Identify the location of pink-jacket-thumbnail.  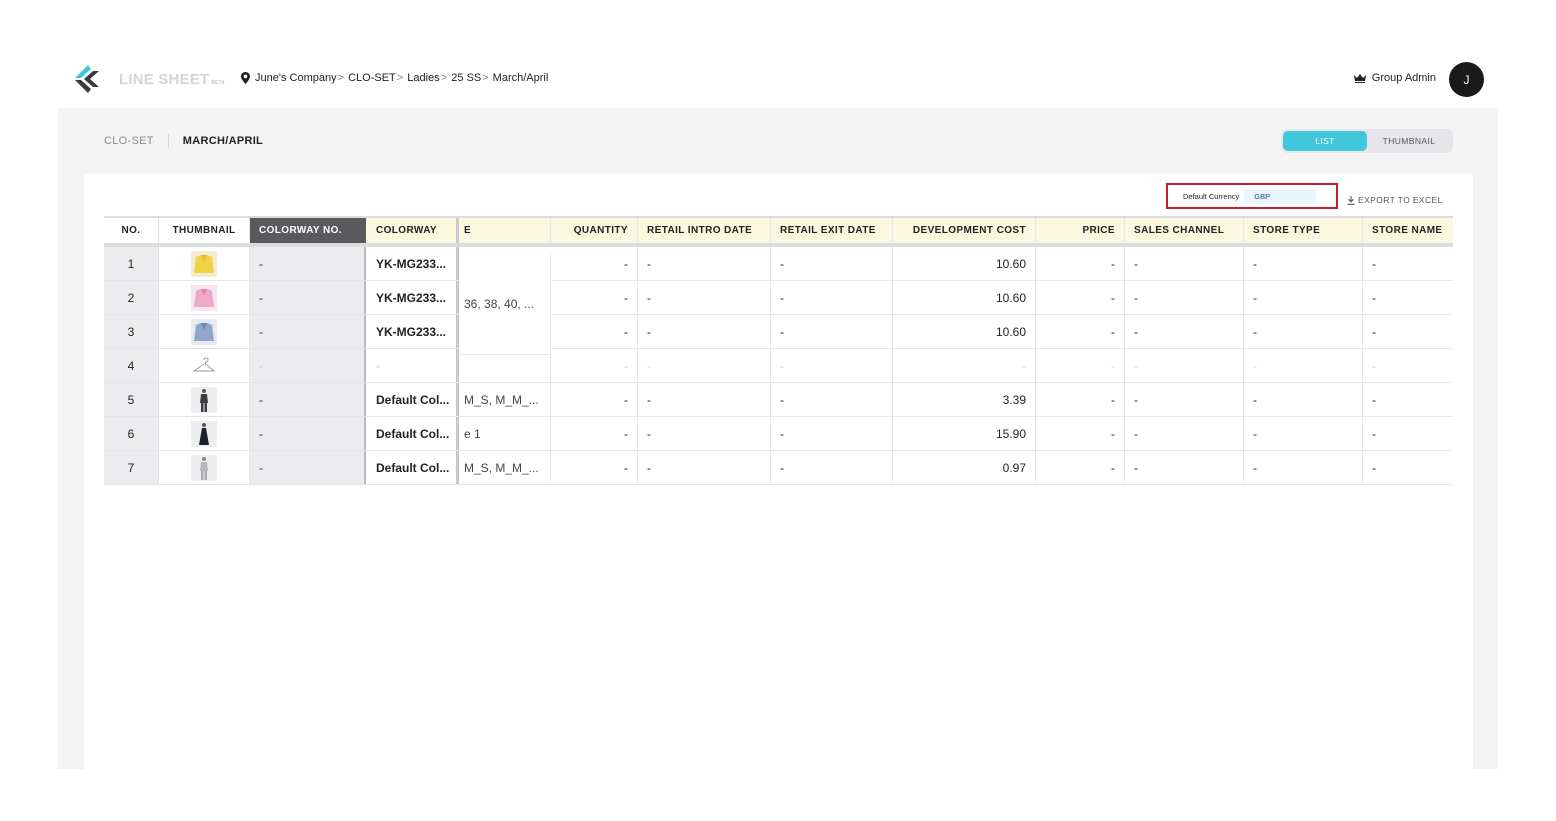
(204, 297).